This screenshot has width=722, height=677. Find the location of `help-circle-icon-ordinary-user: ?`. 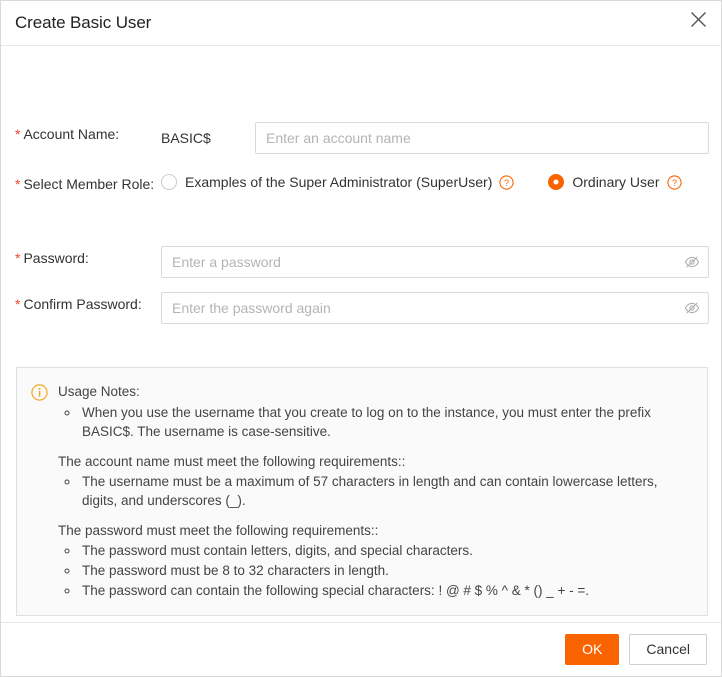

help-circle-icon-ordinary-user: ? is located at coordinates (674, 182).